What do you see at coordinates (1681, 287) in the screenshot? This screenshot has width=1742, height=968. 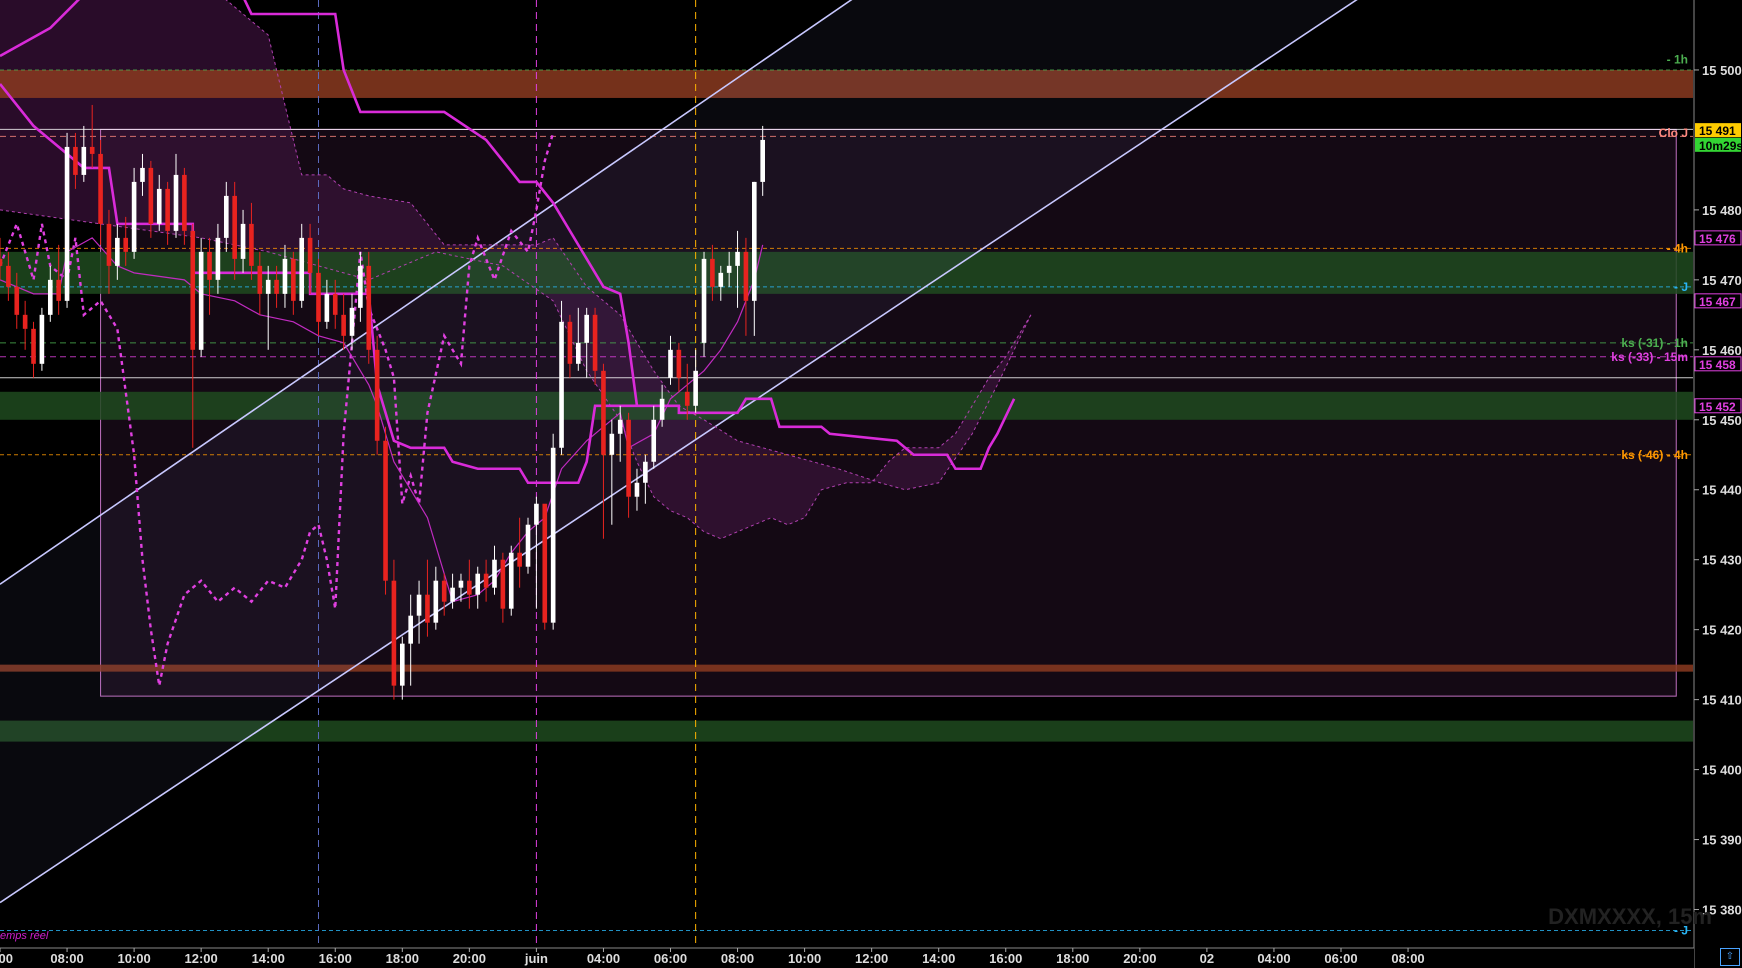 I see `level-label: - J` at bounding box center [1681, 287].